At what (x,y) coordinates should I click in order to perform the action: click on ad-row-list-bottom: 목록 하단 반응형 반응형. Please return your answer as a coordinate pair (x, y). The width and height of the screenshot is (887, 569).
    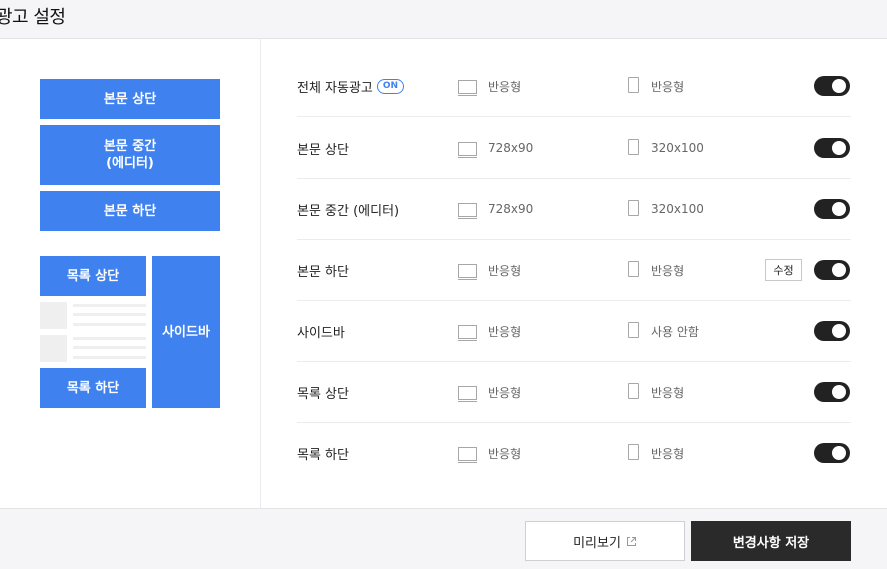
    Looking at the image, I should click on (574, 453).